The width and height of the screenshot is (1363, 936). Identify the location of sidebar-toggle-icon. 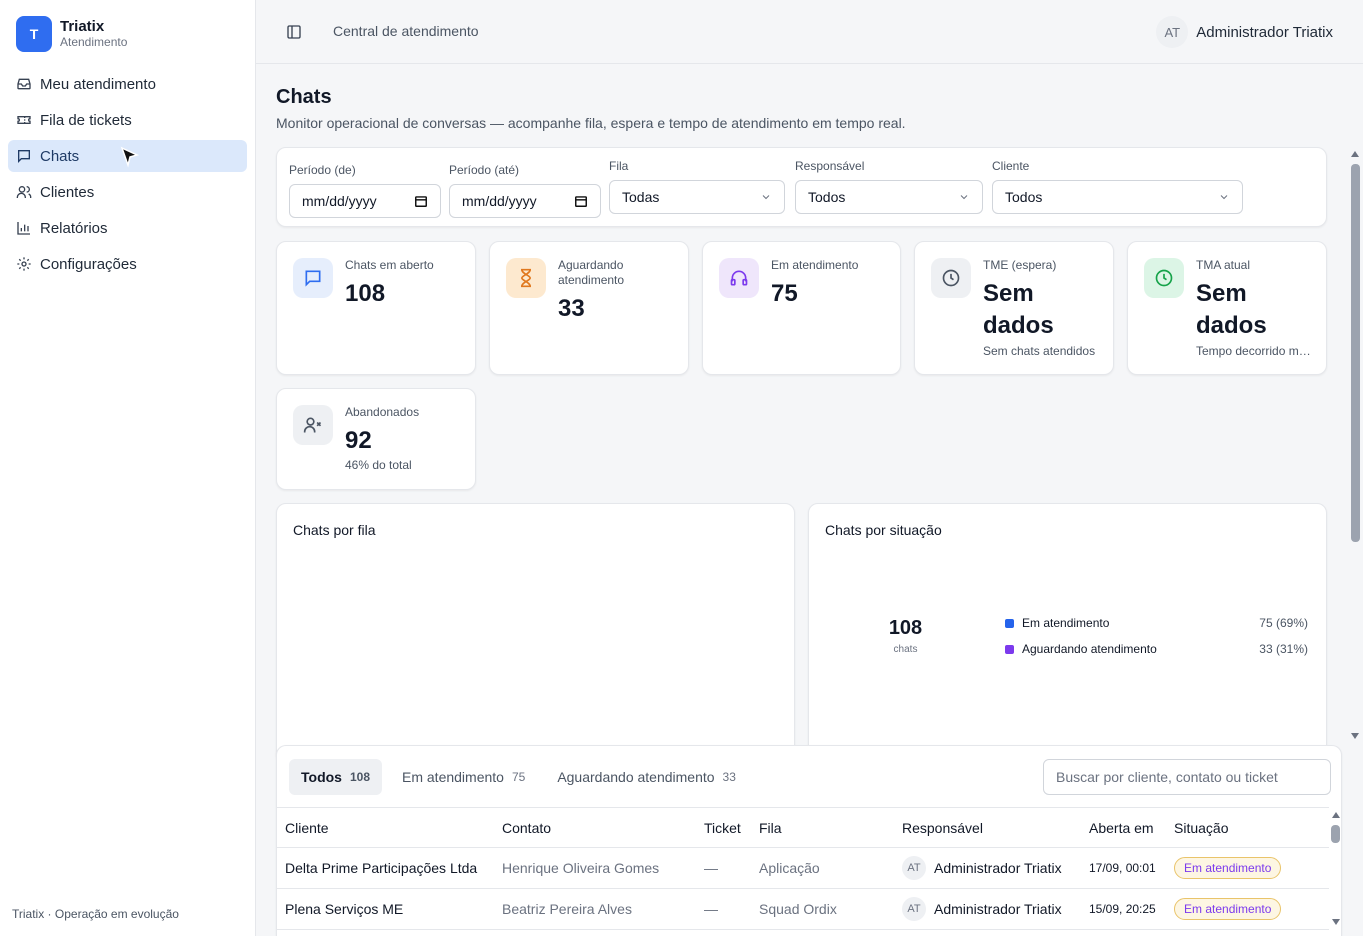
(294, 32).